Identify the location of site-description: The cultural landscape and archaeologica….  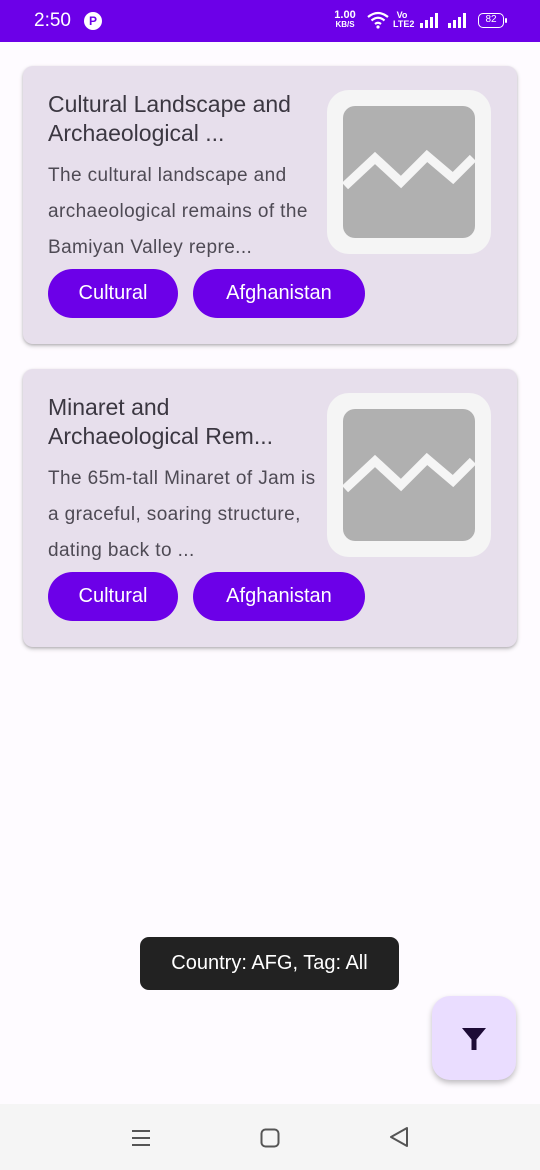
(178, 211).